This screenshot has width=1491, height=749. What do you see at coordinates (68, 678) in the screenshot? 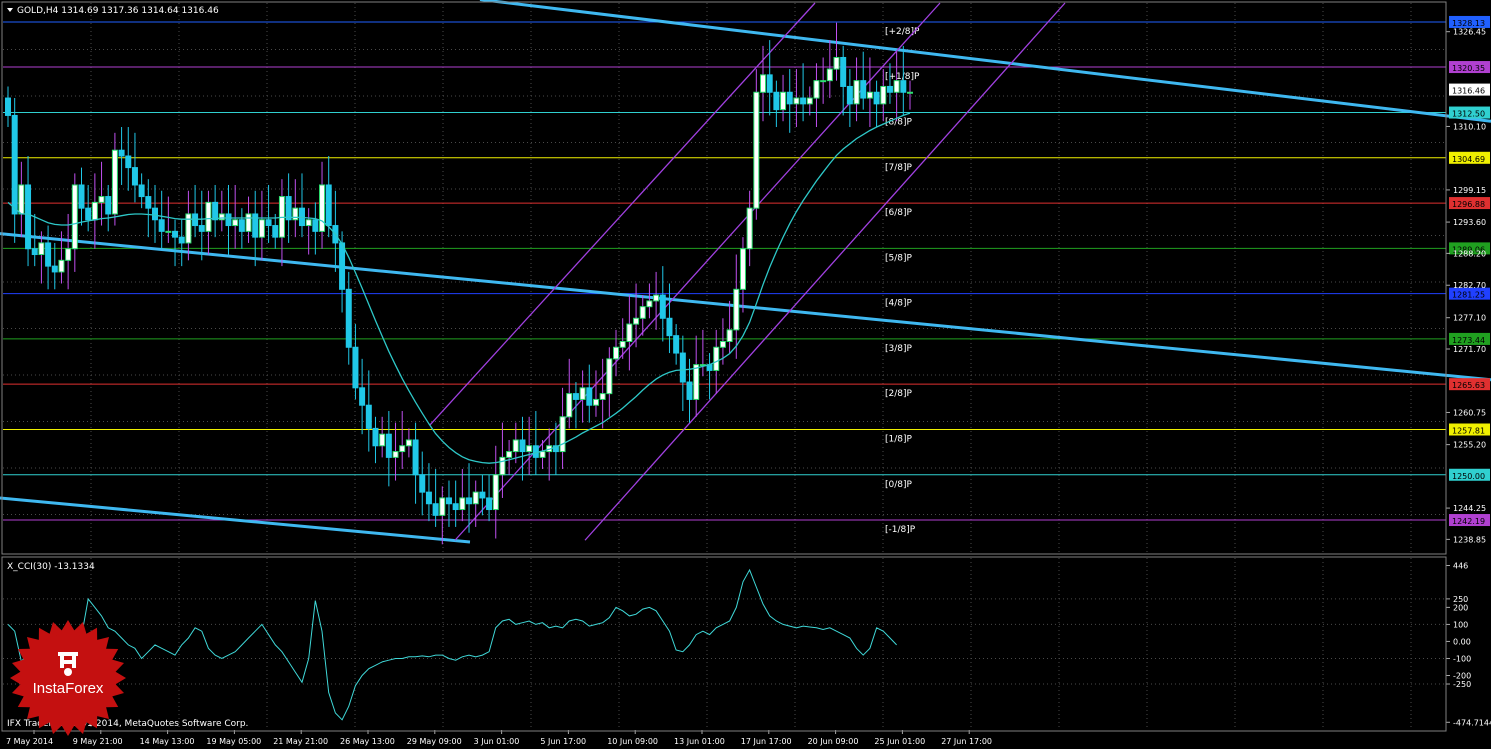
I see `instaforex-logo-icon: InstaForex` at bounding box center [68, 678].